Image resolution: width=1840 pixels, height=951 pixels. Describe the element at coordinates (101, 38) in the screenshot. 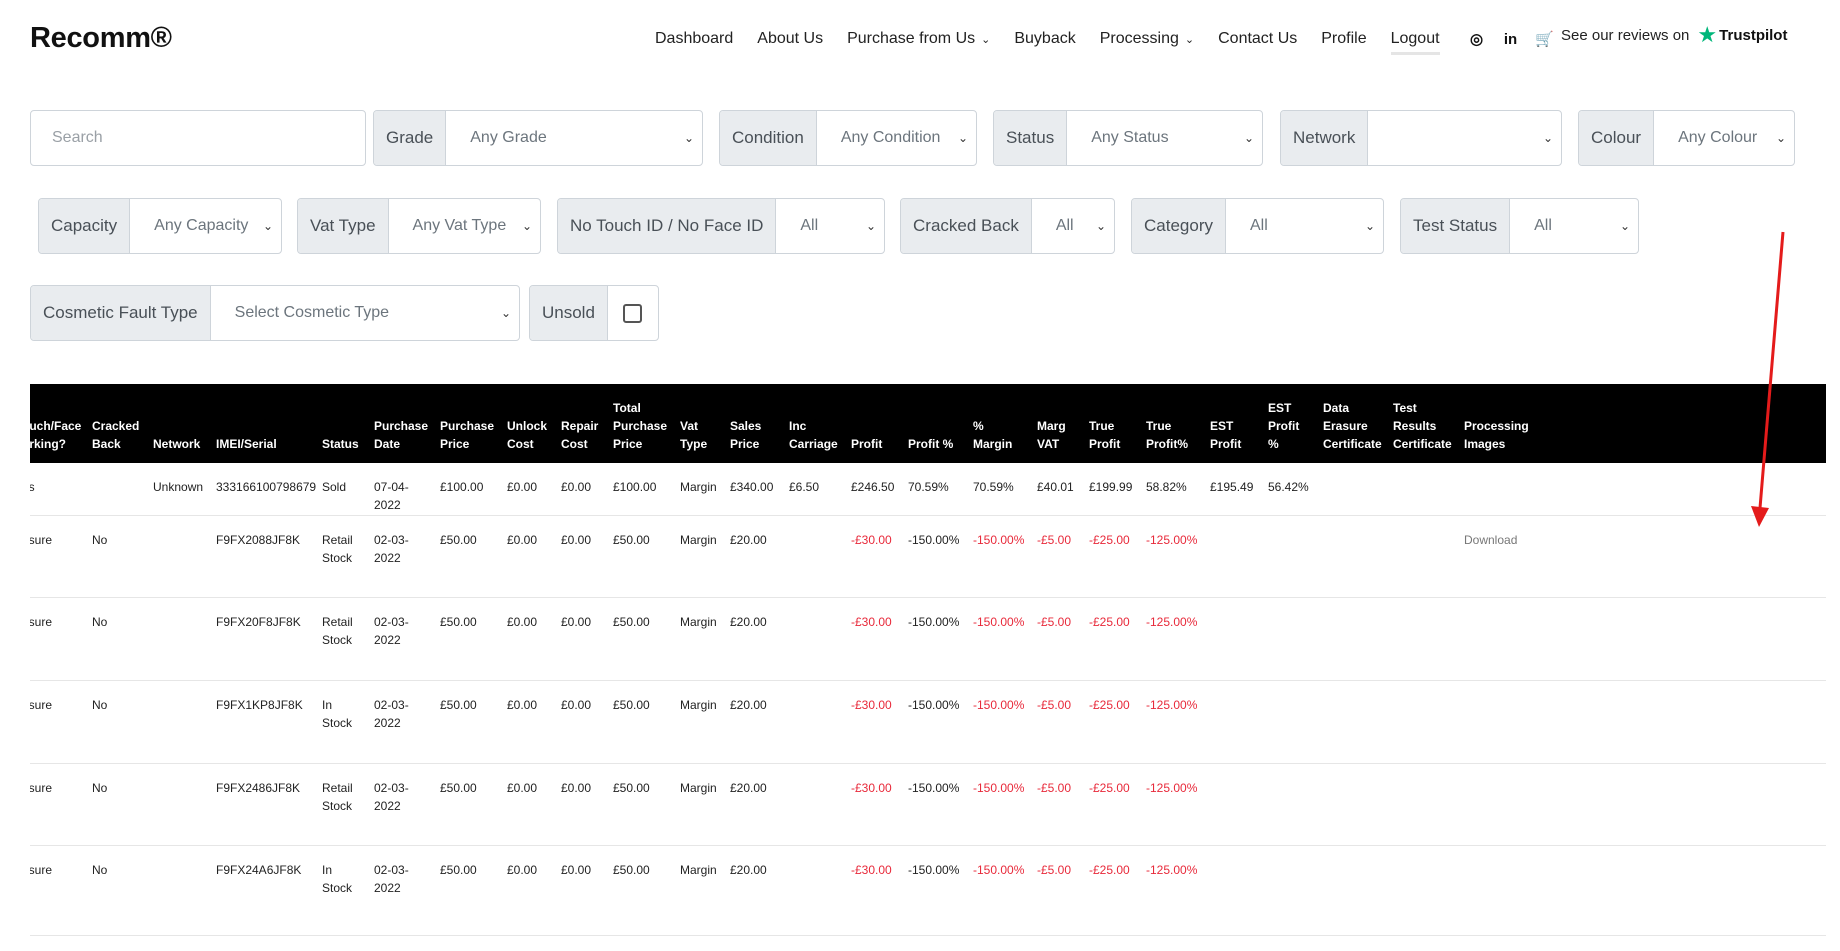

I see `brand-logo: Recomm®` at that location.